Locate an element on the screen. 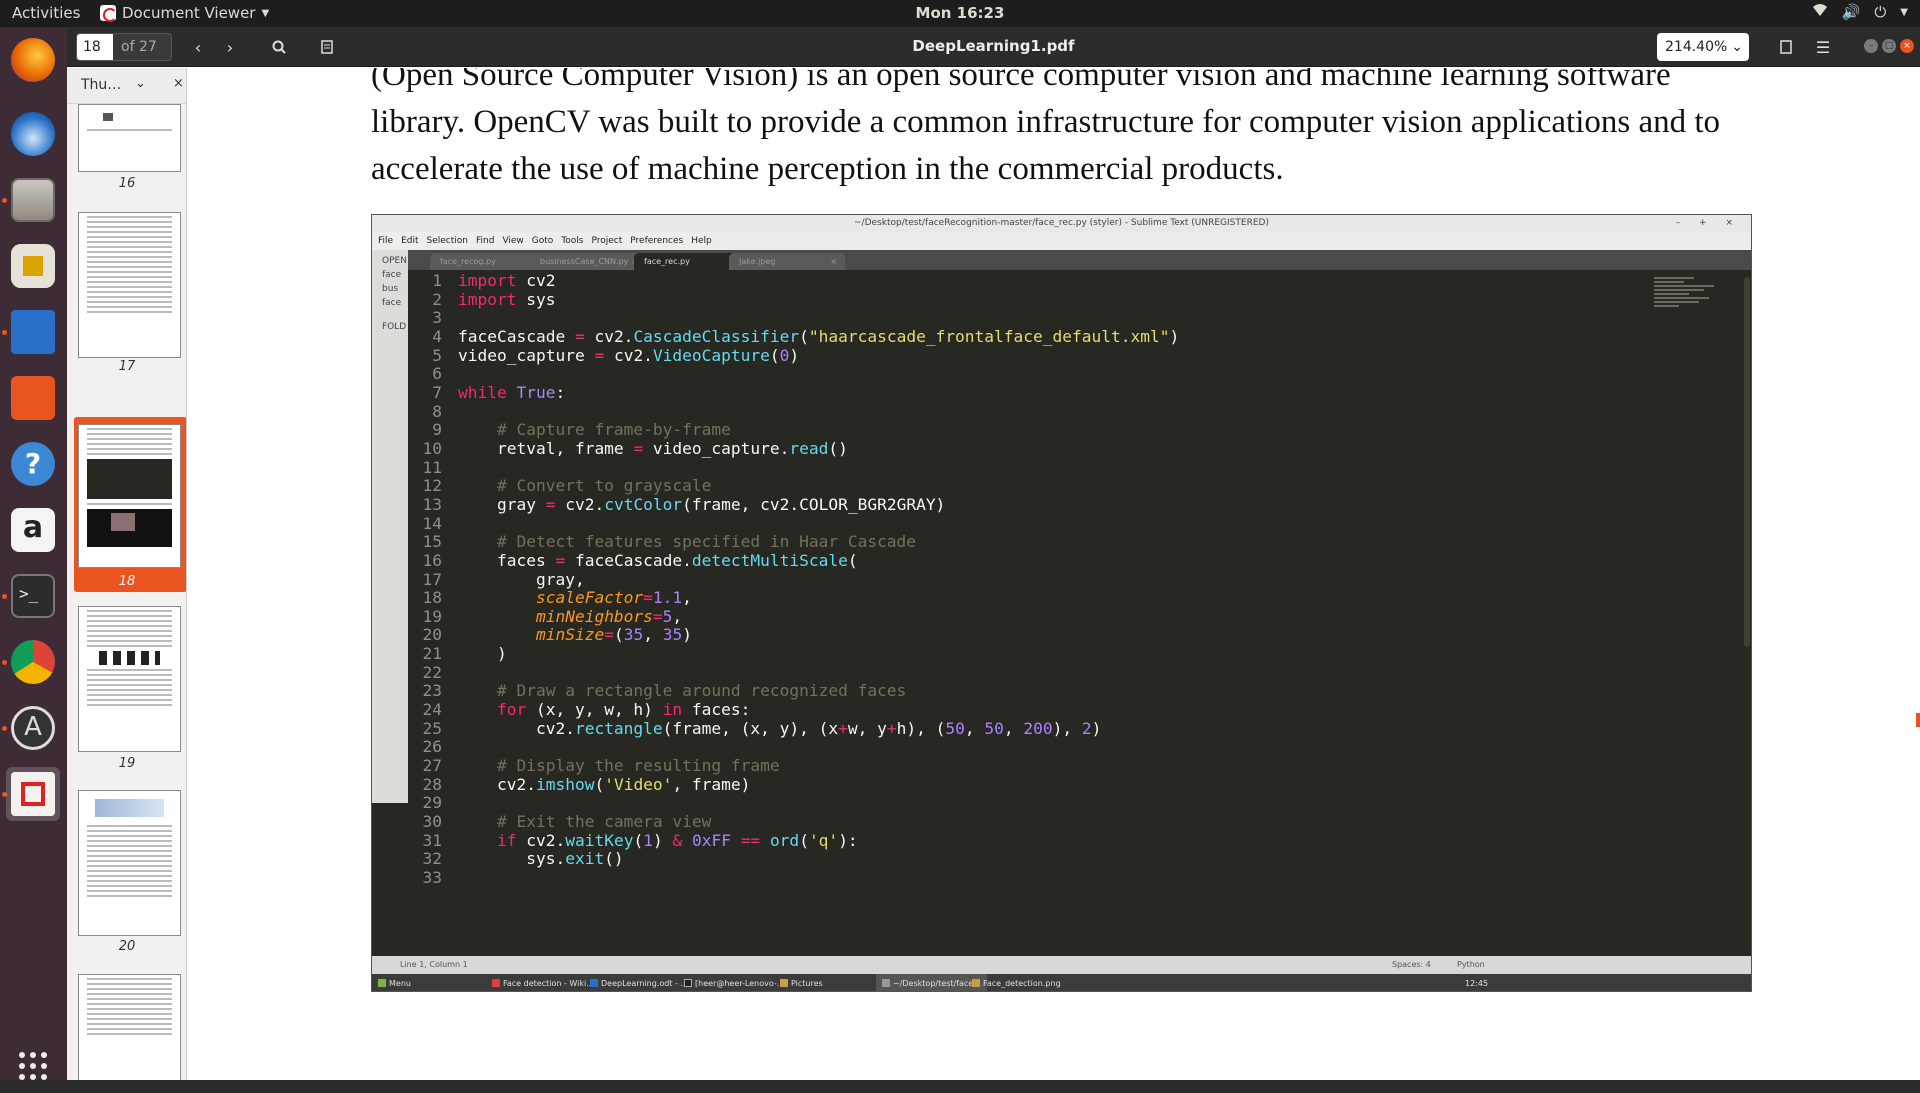 Image resolution: width=1920 pixels, height=1093 pixels. dock-chrome is located at coordinates (33, 662).